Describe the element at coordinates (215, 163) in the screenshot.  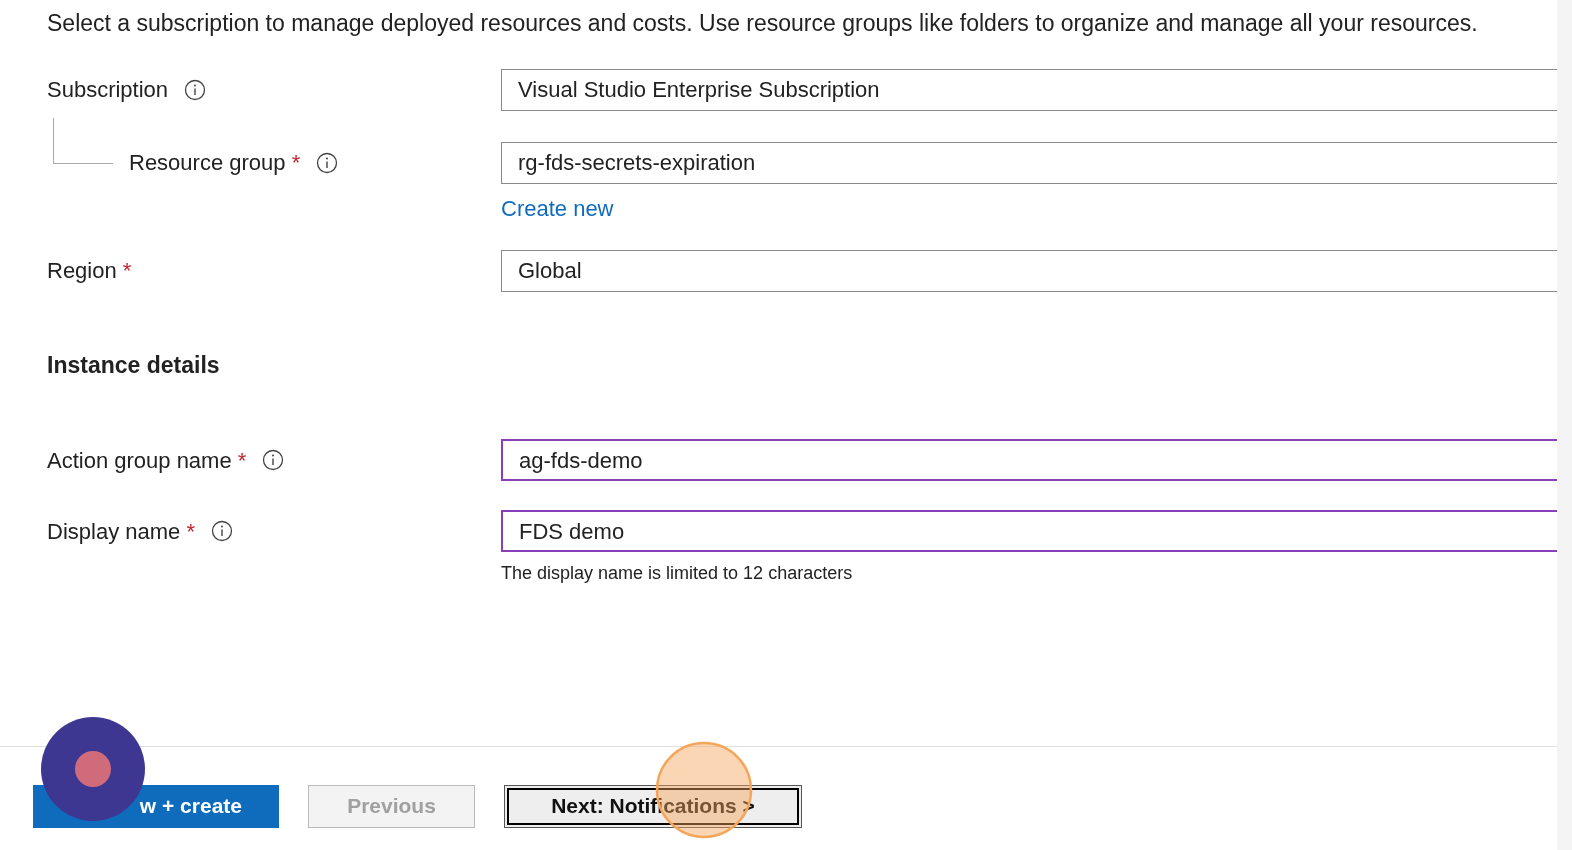
I see `field-label: Resource group *` at that location.